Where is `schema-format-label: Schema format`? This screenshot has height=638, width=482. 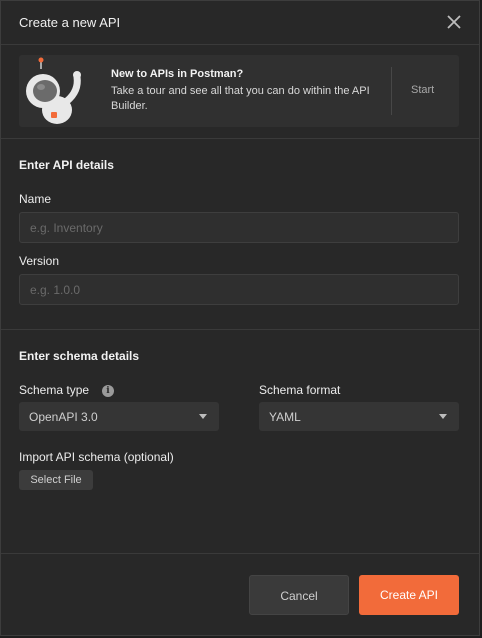 schema-format-label: Schema format is located at coordinates (300, 390).